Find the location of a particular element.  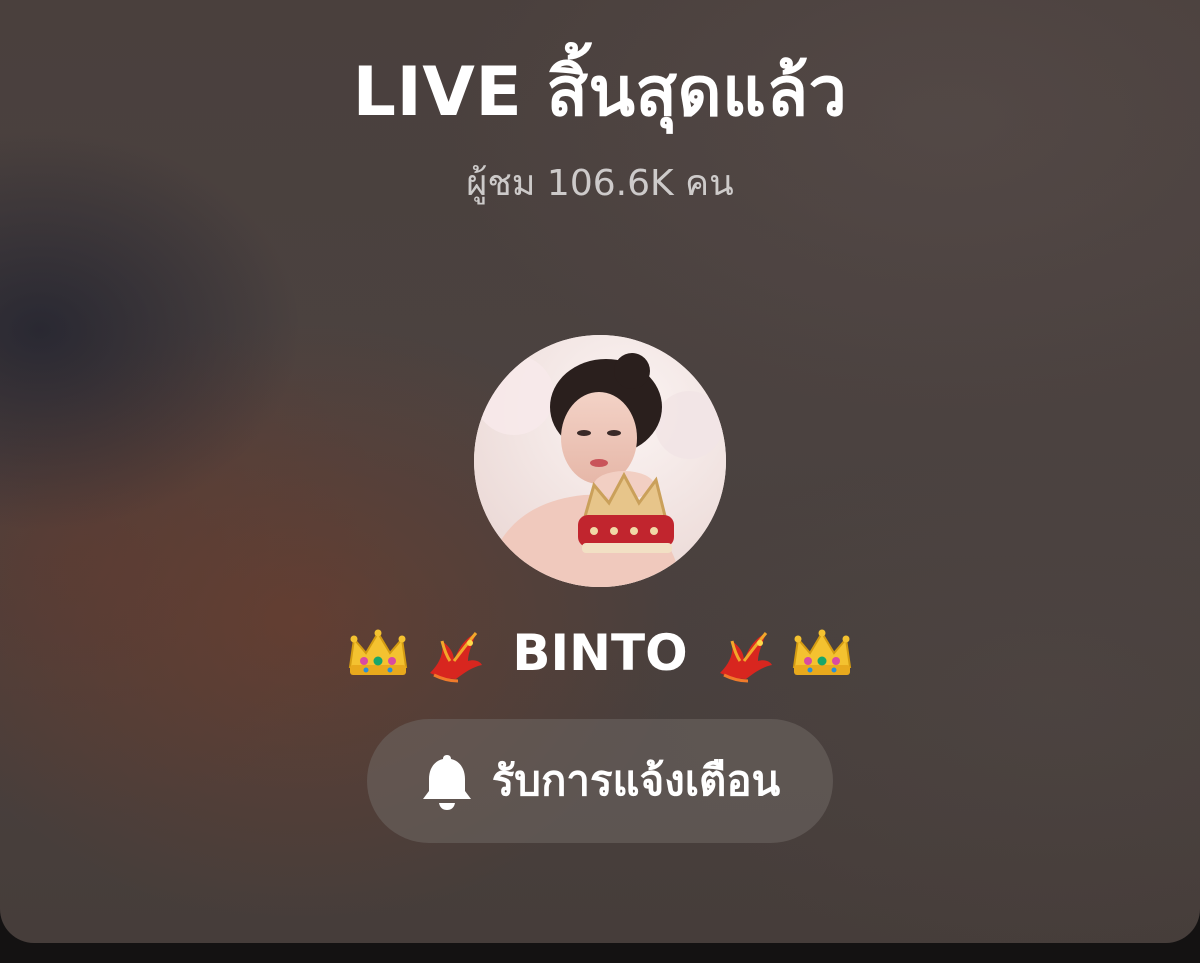

get-notifications-button: รับการแจ้งเตือน is located at coordinates (600, 781).